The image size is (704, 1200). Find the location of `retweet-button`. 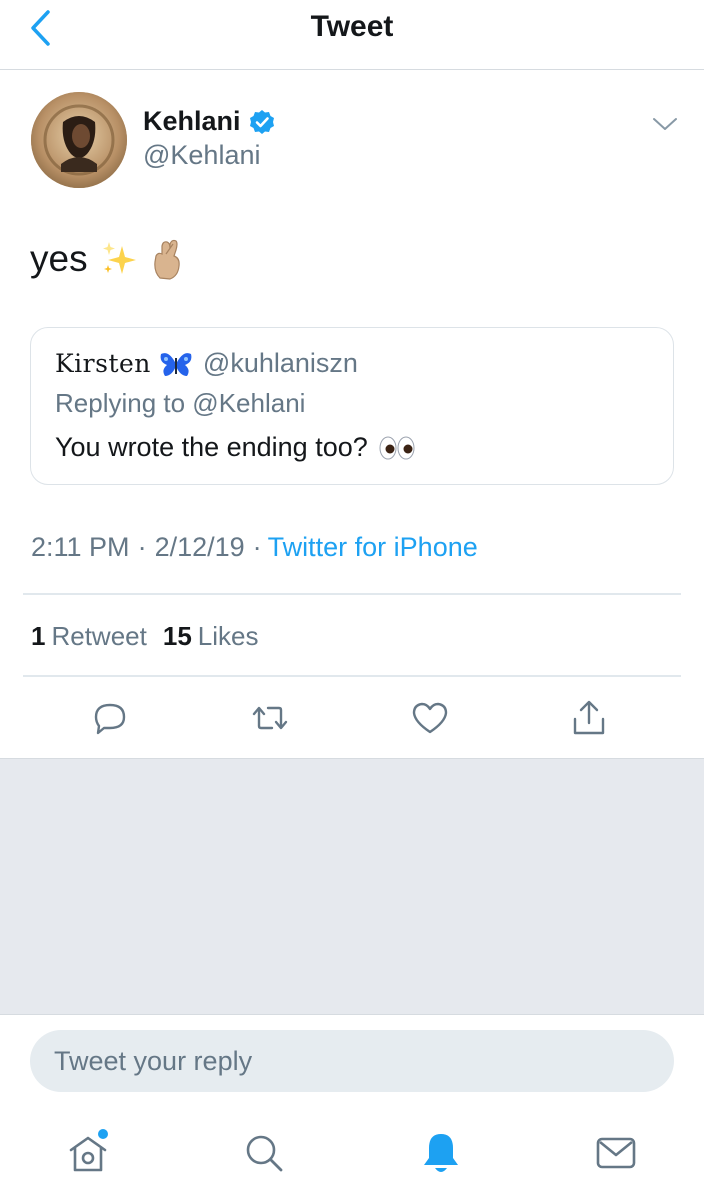

retweet-button is located at coordinates (270, 718).